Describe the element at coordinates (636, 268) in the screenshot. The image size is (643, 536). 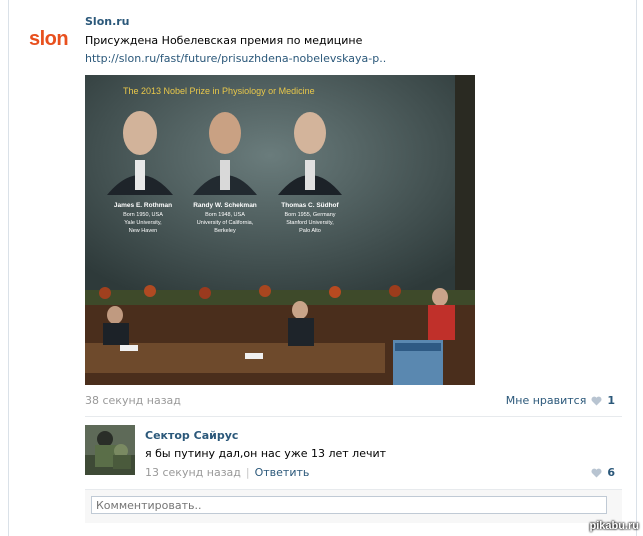
I see `right-border` at that location.